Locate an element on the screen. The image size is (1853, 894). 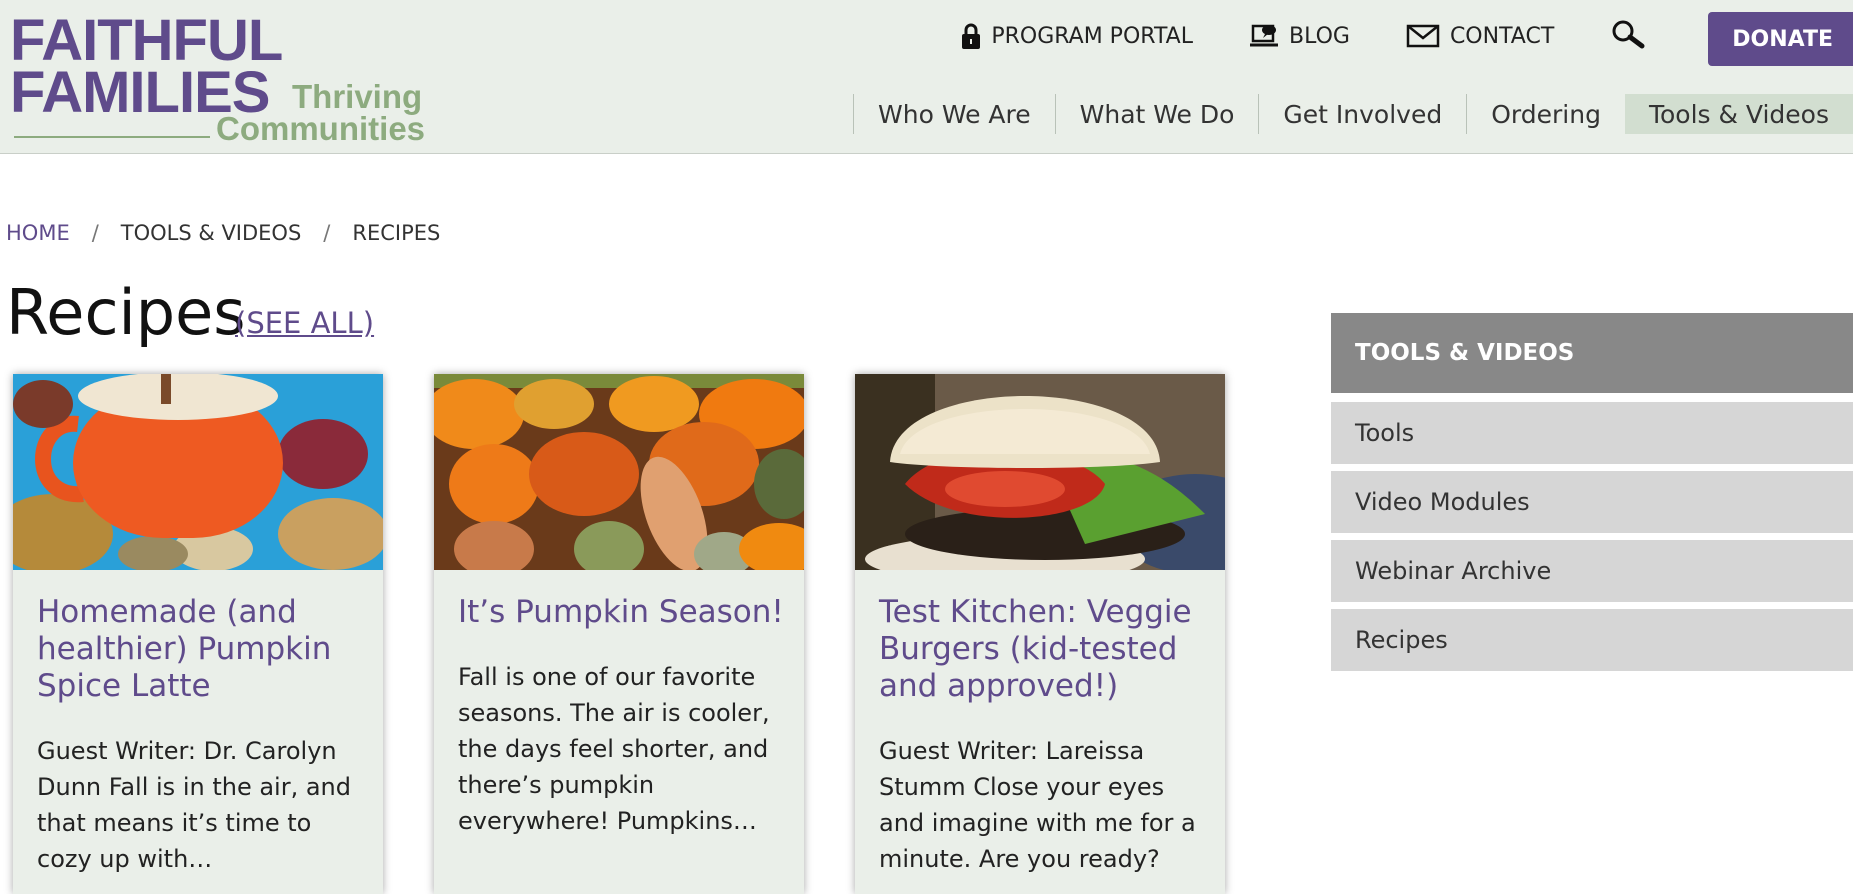
search-button is located at coordinates (1628, 36).